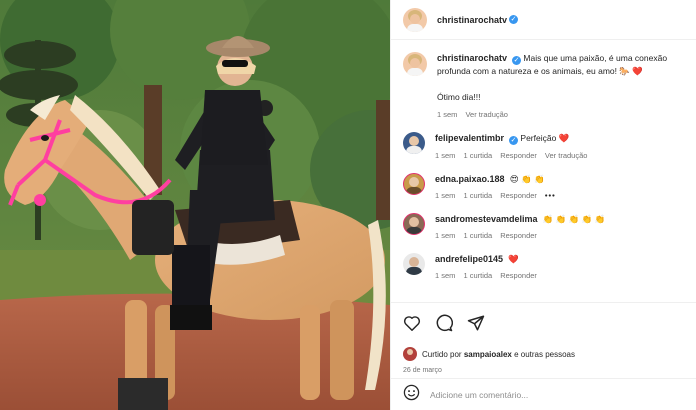  I want to click on share-icon, so click(476, 323).